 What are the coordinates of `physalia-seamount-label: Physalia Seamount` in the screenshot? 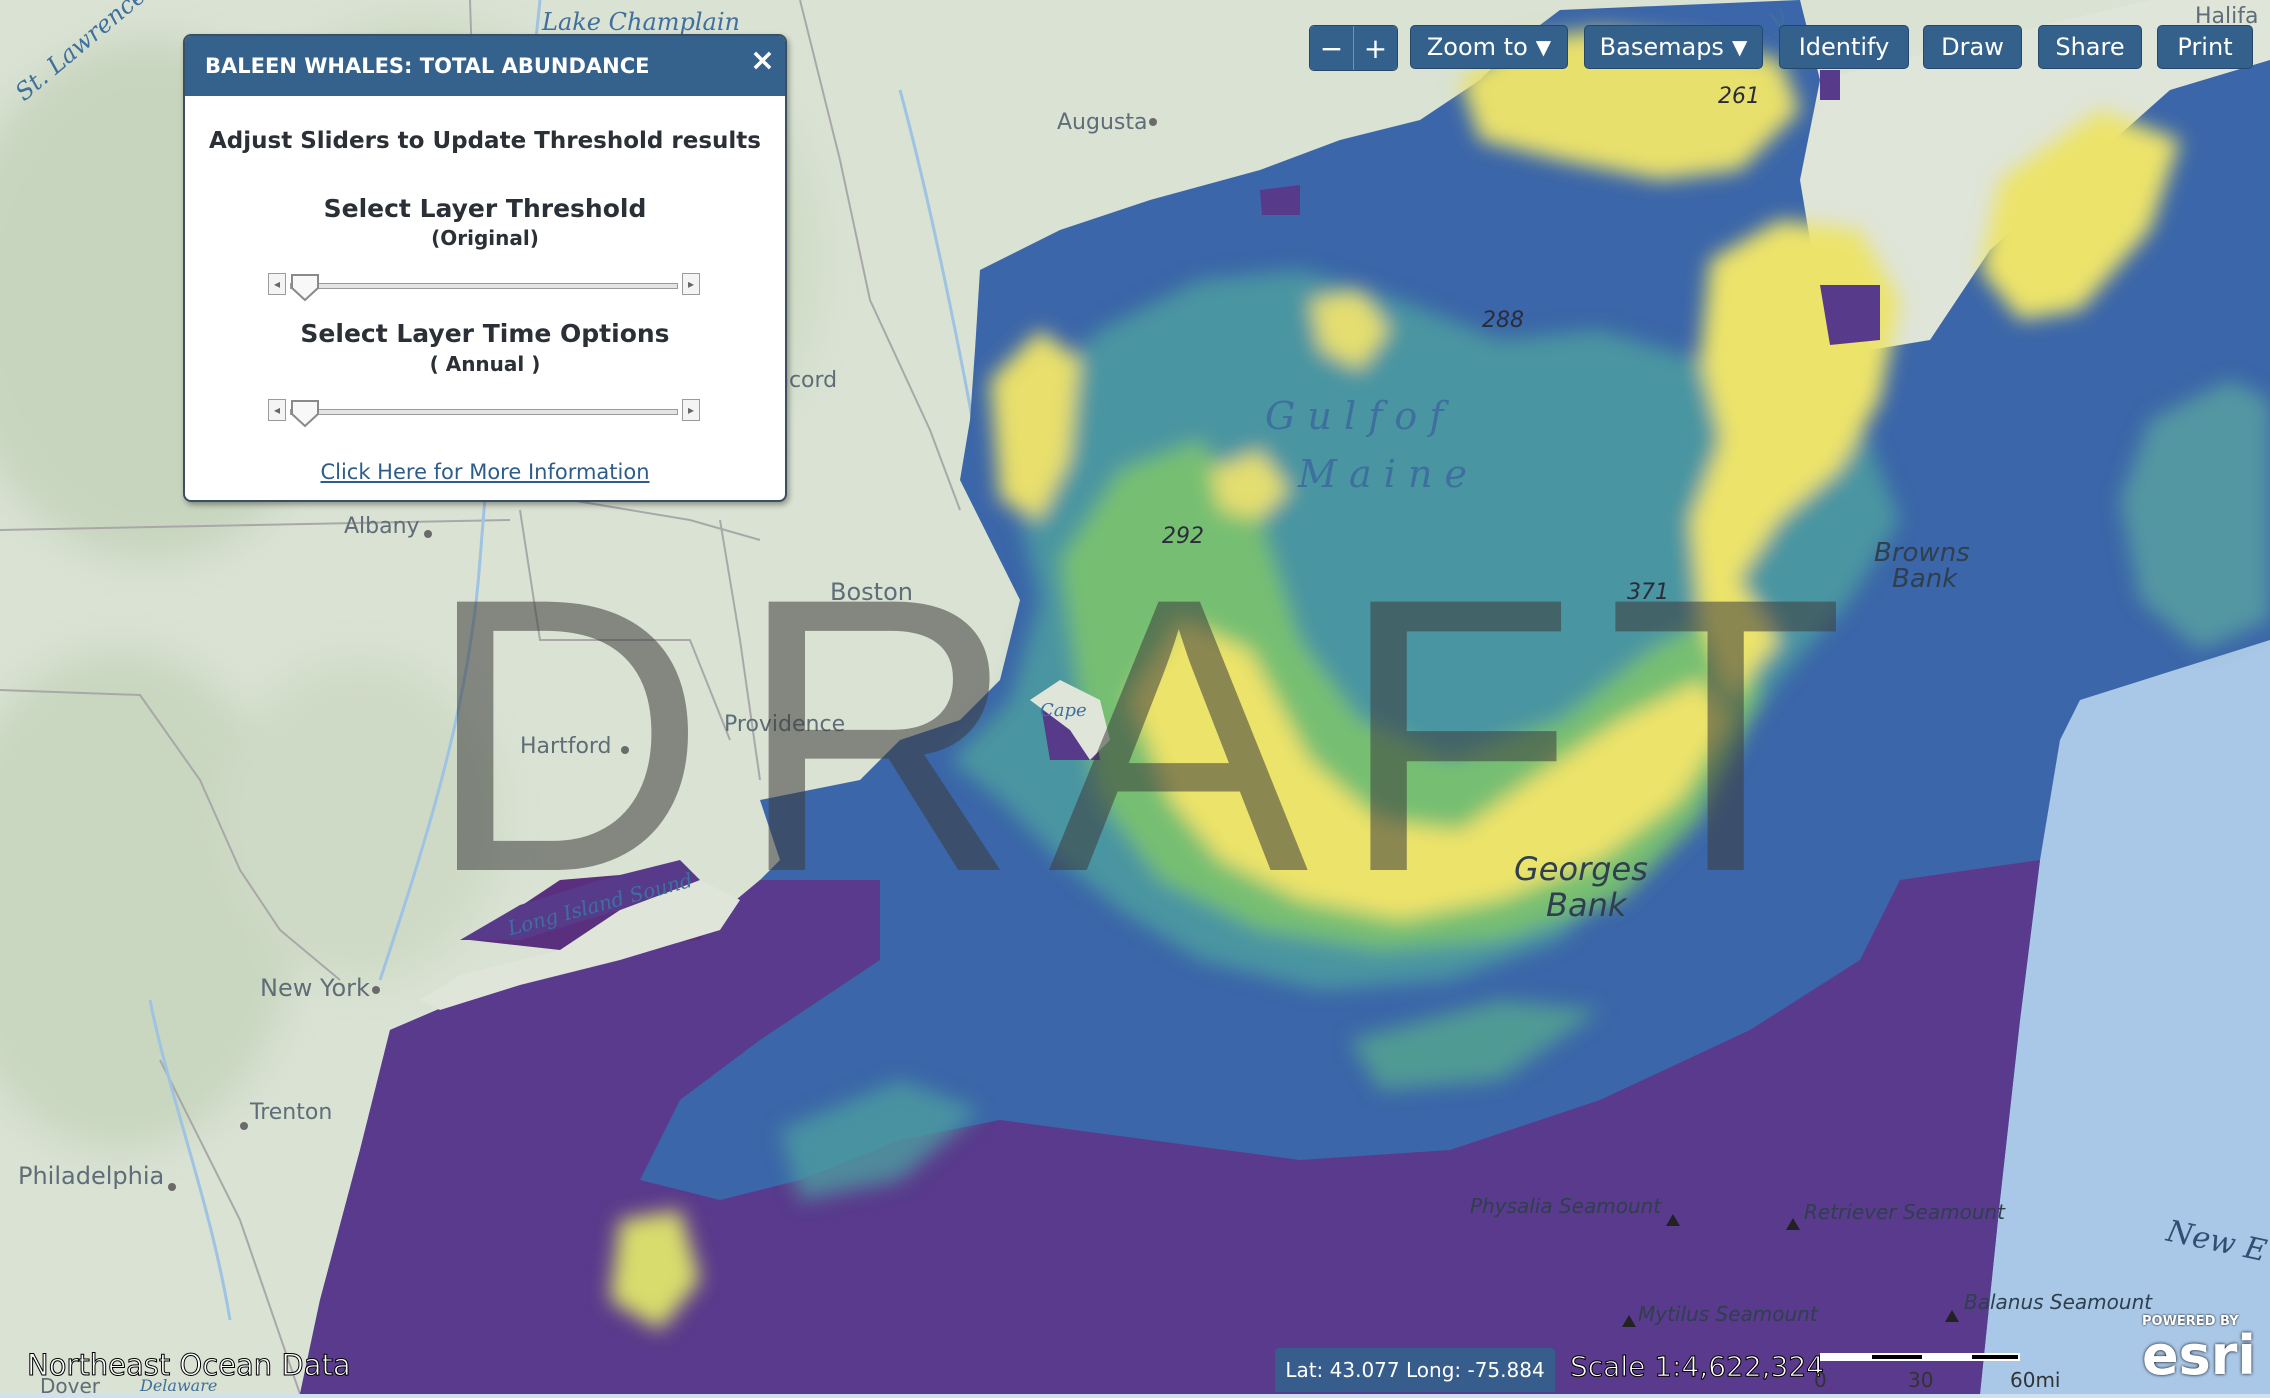 It's located at (1566, 1206).